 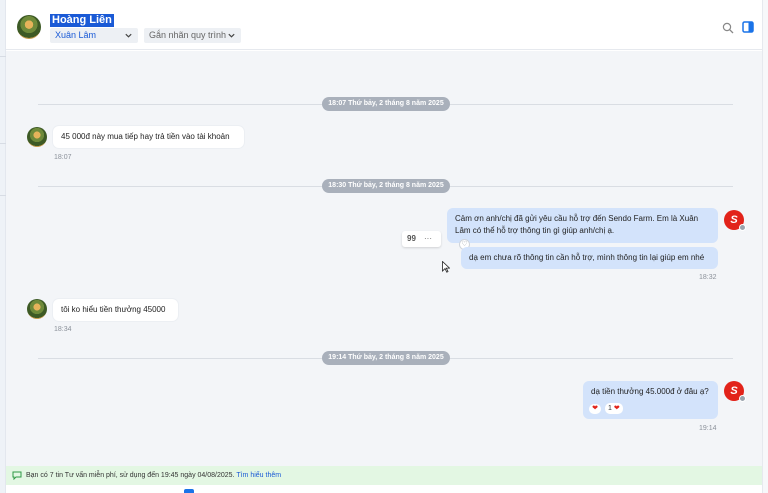 What do you see at coordinates (386, 104) in the screenshot?
I see `date-separator: 18:07 Thứ bảy, 2 tháng 8 năm 2025` at bounding box center [386, 104].